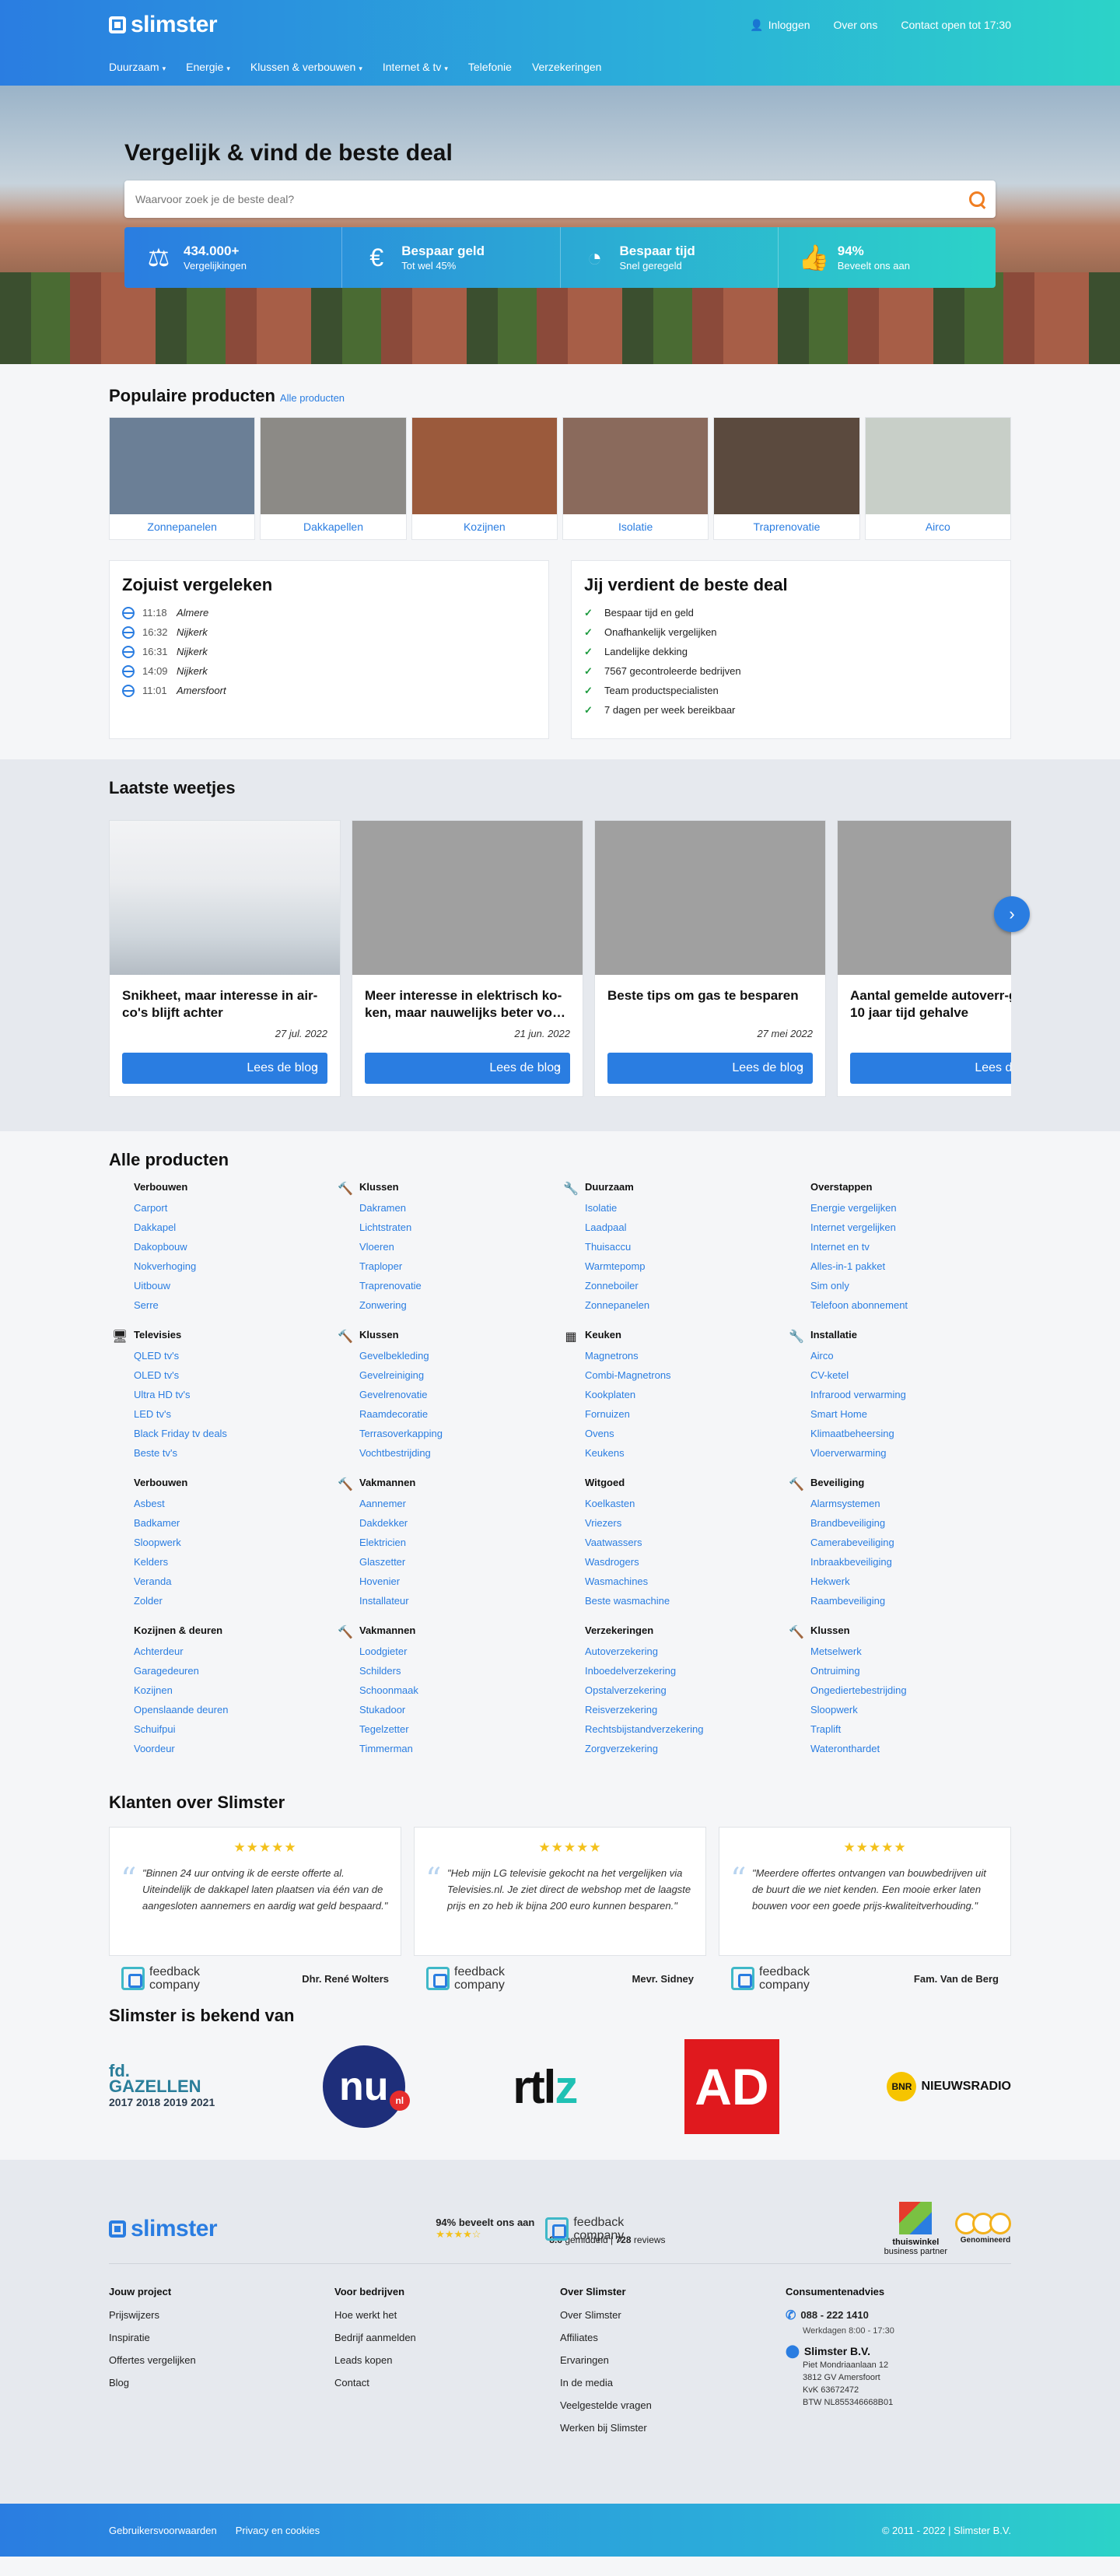 Image resolution: width=1120 pixels, height=2576 pixels. I want to click on category-link: Fornuizen, so click(685, 1414).